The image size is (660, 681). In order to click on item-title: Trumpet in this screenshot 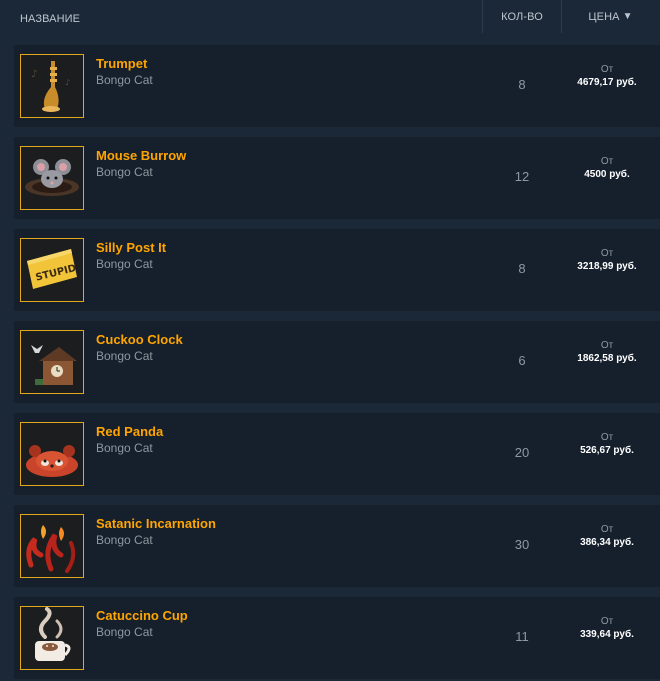, I will do `click(121, 63)`.